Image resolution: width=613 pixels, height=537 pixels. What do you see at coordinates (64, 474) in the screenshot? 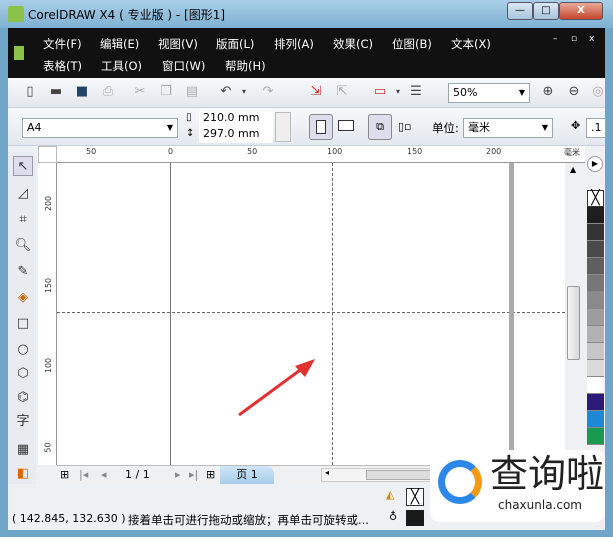
I see `add-page-before-icon: ⊞` at bounding box center [64, 474].